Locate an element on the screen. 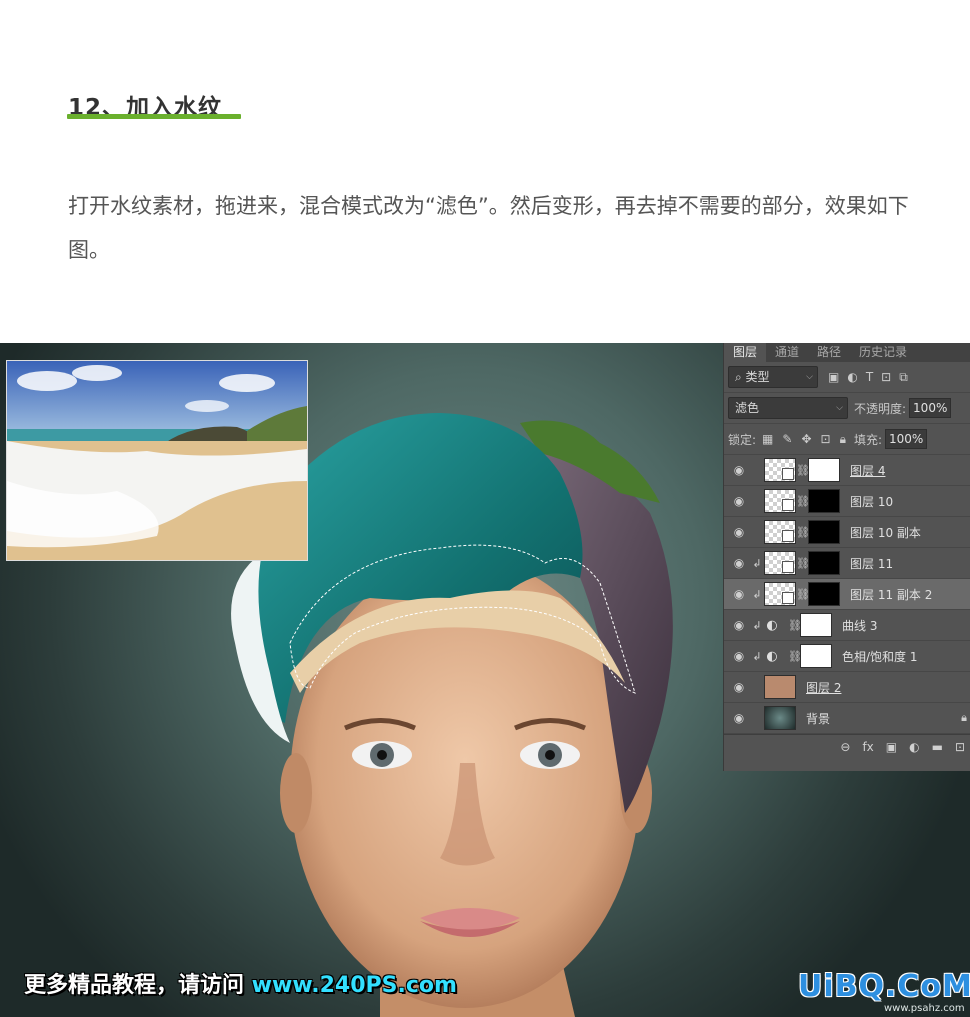 The height and width of the screenshot is (1017, 970). type-filter-icon: T is located at coordinates (869, 377).